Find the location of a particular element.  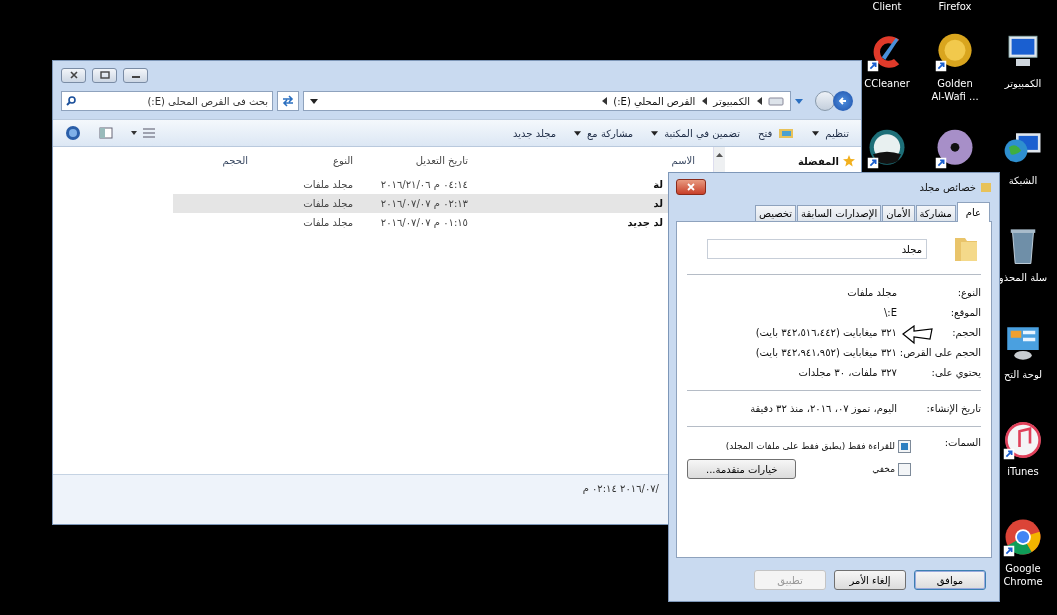

dialog-title: خصائص مجلد is located at coordinates (947, 187).